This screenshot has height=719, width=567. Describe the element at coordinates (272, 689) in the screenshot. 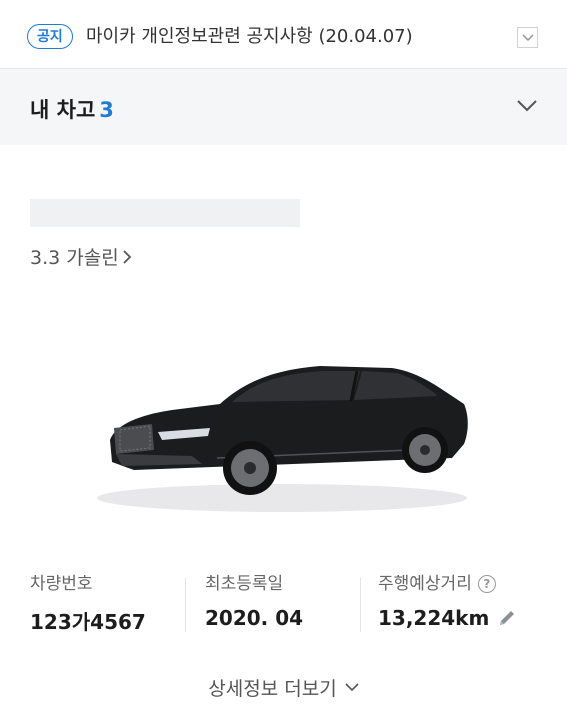

I see `more-details-label: 상세정보 더보기` at that location.